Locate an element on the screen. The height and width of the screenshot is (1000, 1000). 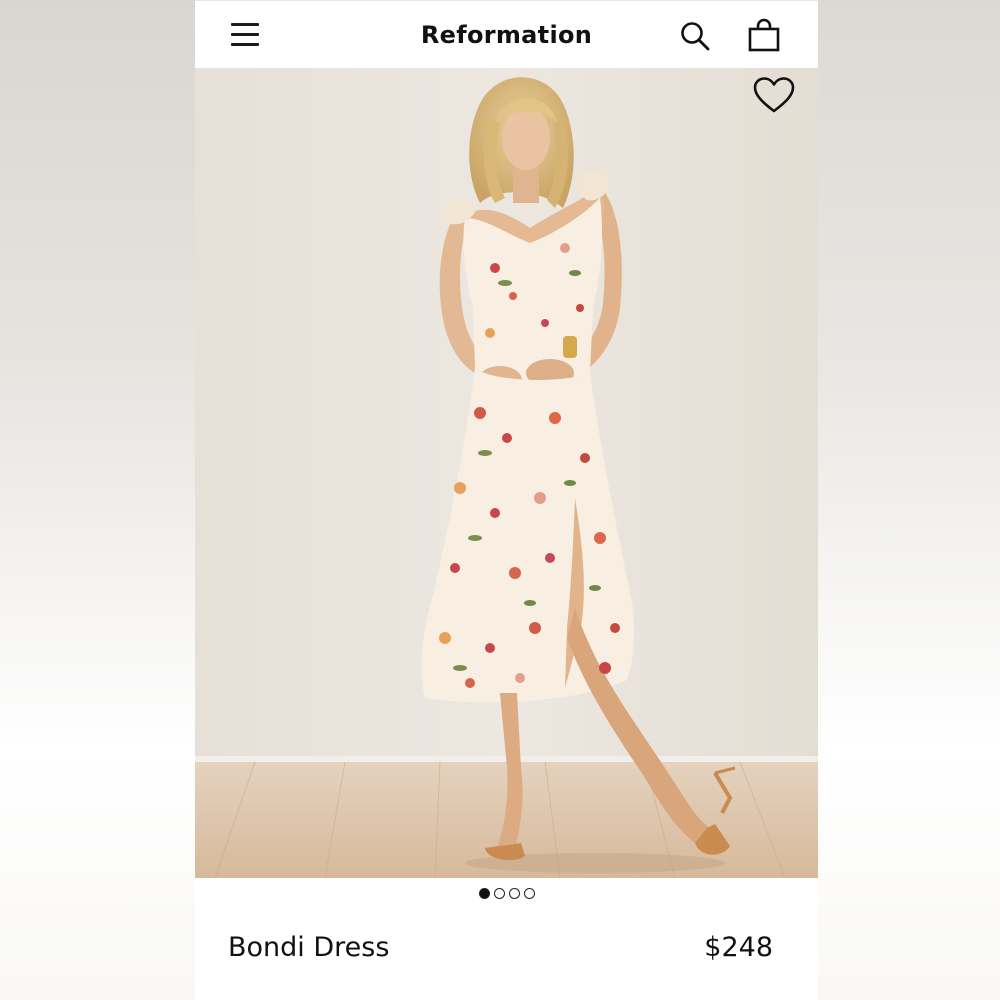
top-navigation-bar: Reformation is located at coordinates (506, 34).